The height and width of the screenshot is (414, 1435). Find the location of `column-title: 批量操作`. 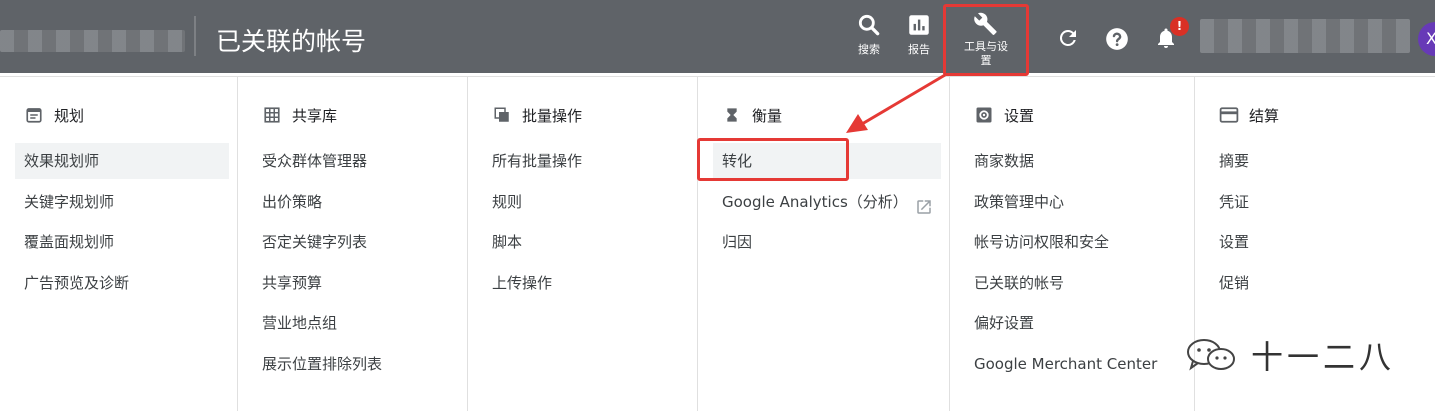

column-title: 批量操作 is located at coordinates (552, 115).